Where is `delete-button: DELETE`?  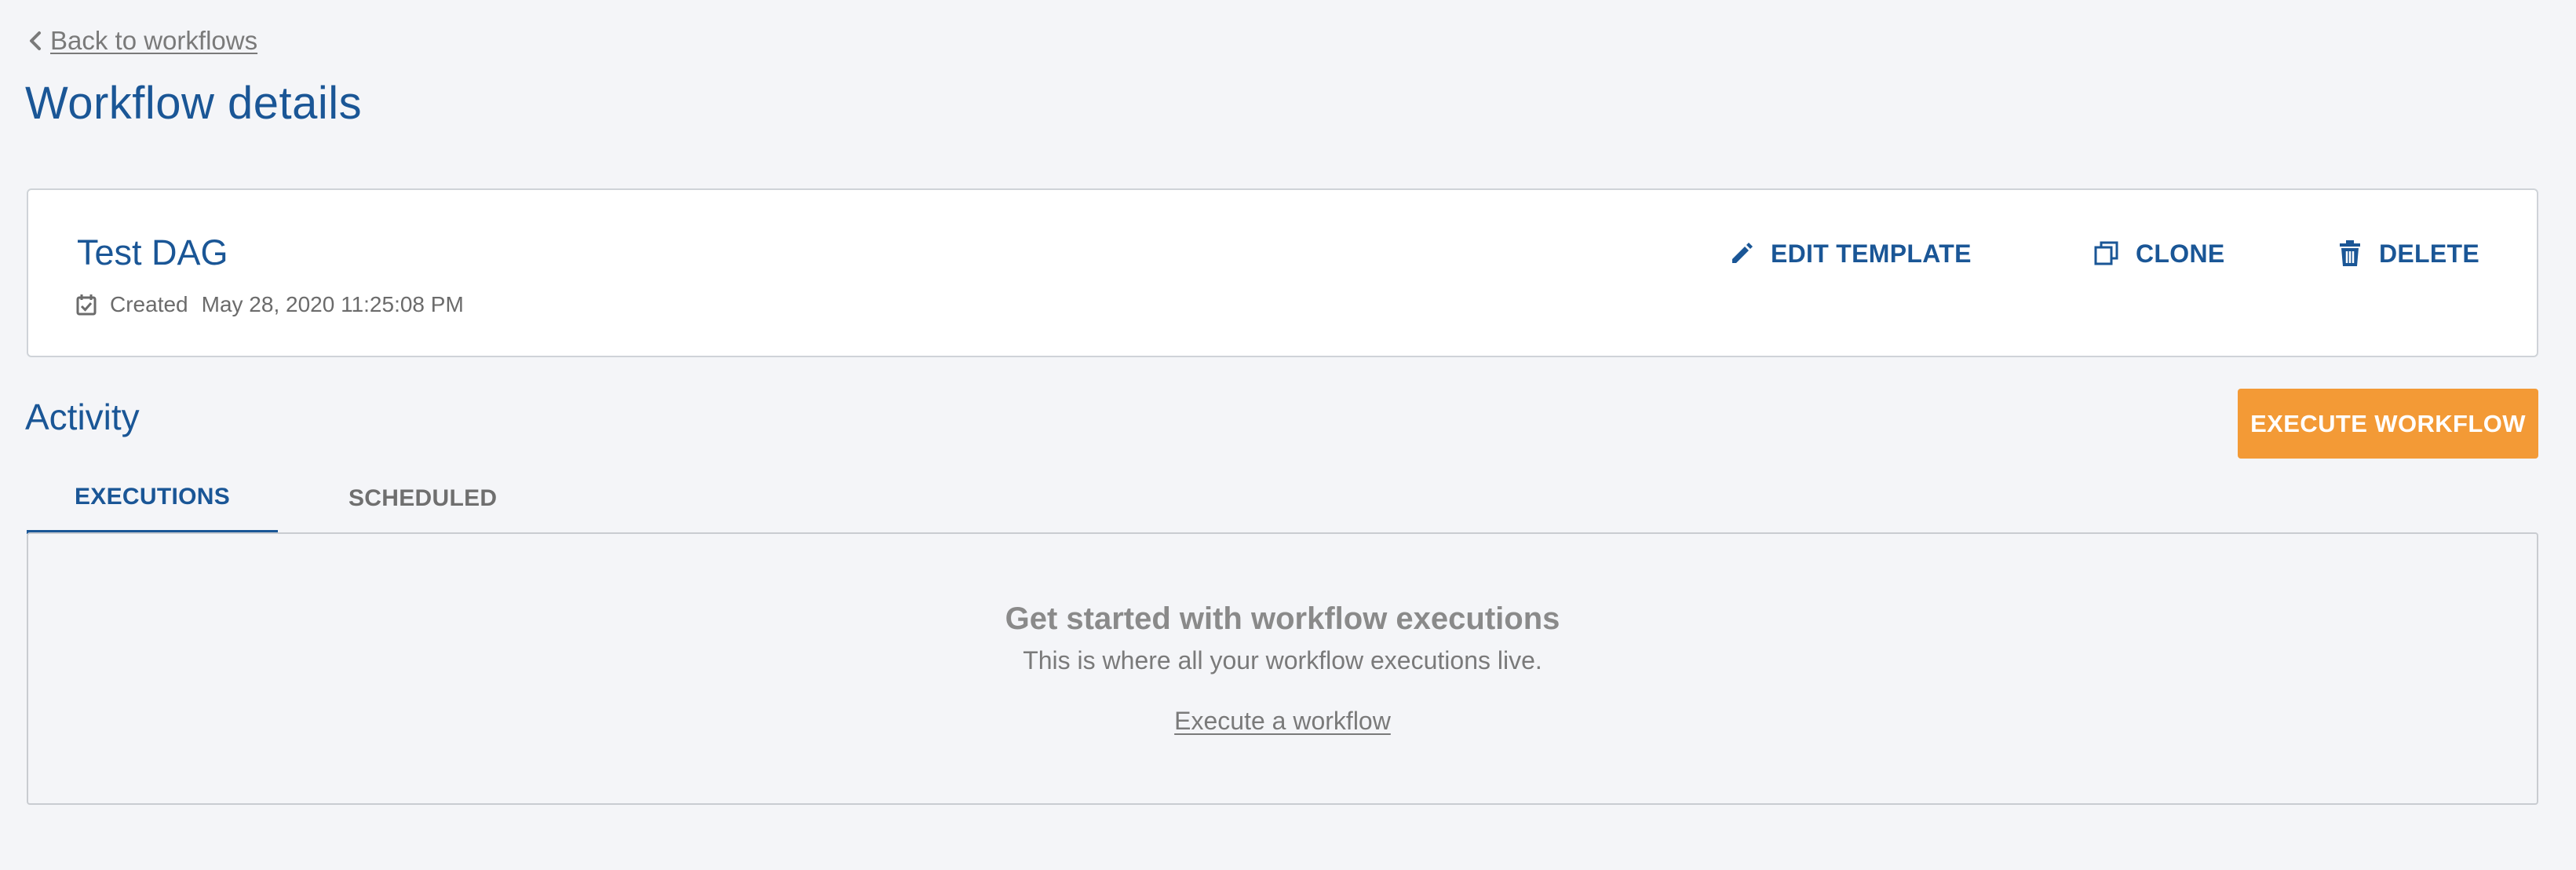
delete-button: DELETE is located at coordinates (2408, 254).